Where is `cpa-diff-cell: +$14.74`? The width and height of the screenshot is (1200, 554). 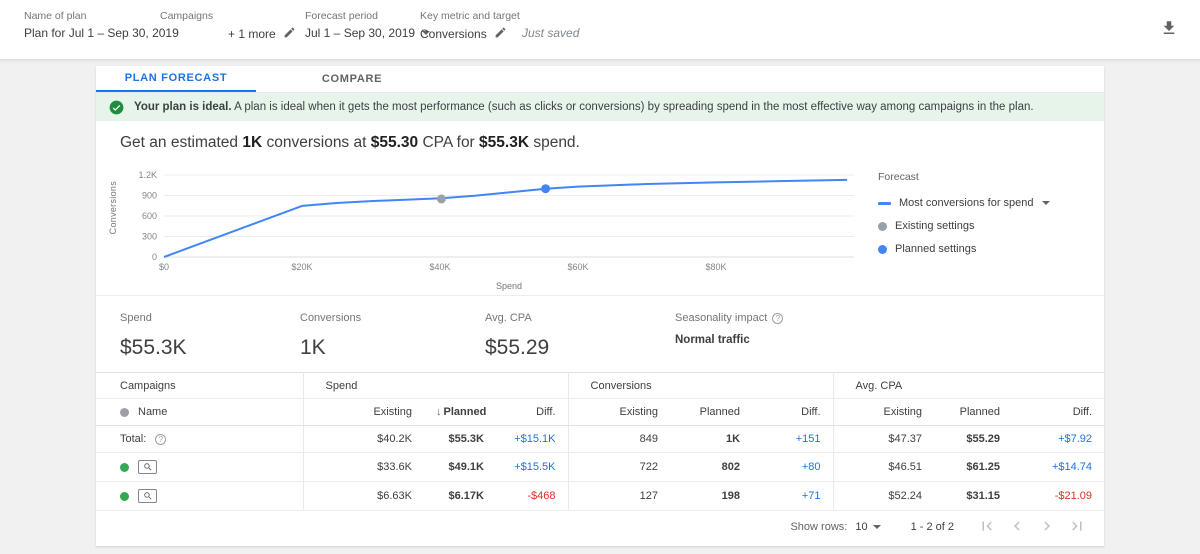
cpa-diff-cell: +$14.74 is located at coordinates (1058, 467).